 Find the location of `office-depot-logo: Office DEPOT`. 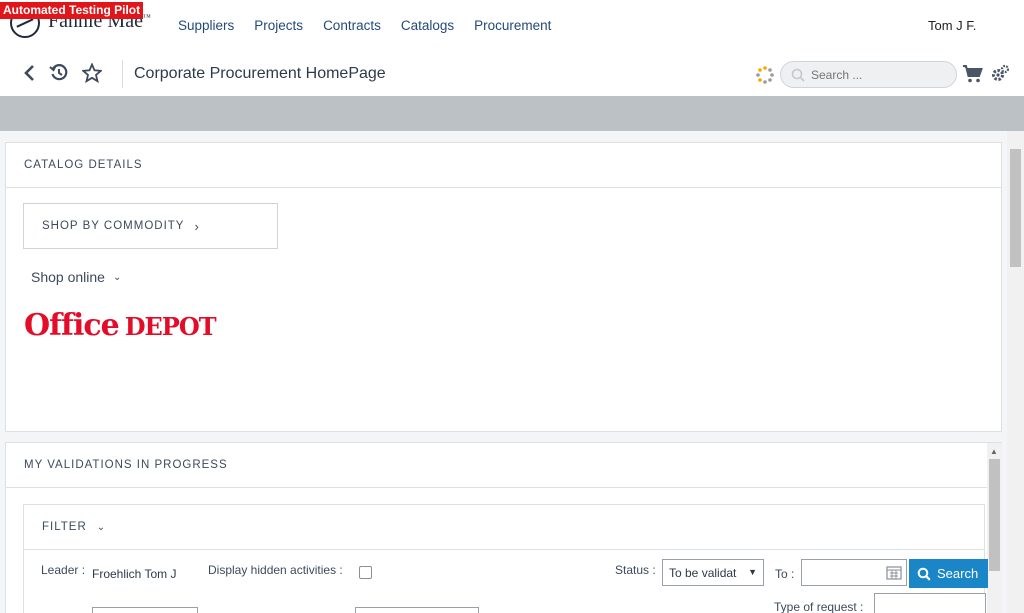

office-depot-logo: Office DEPOT is located at coordinates (120, 325).